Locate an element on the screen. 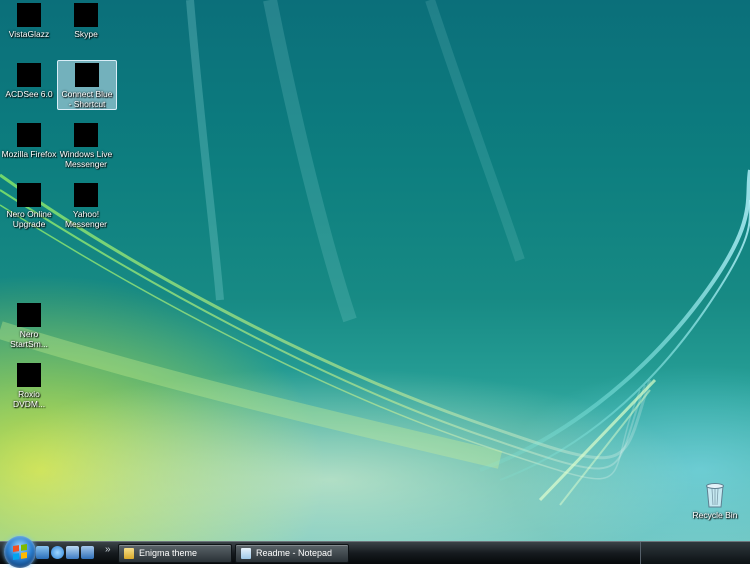 This screenshot has height=568, width=750. desktop-icon-label: ACDSee 6.0 is located at coordinates (29, 94).